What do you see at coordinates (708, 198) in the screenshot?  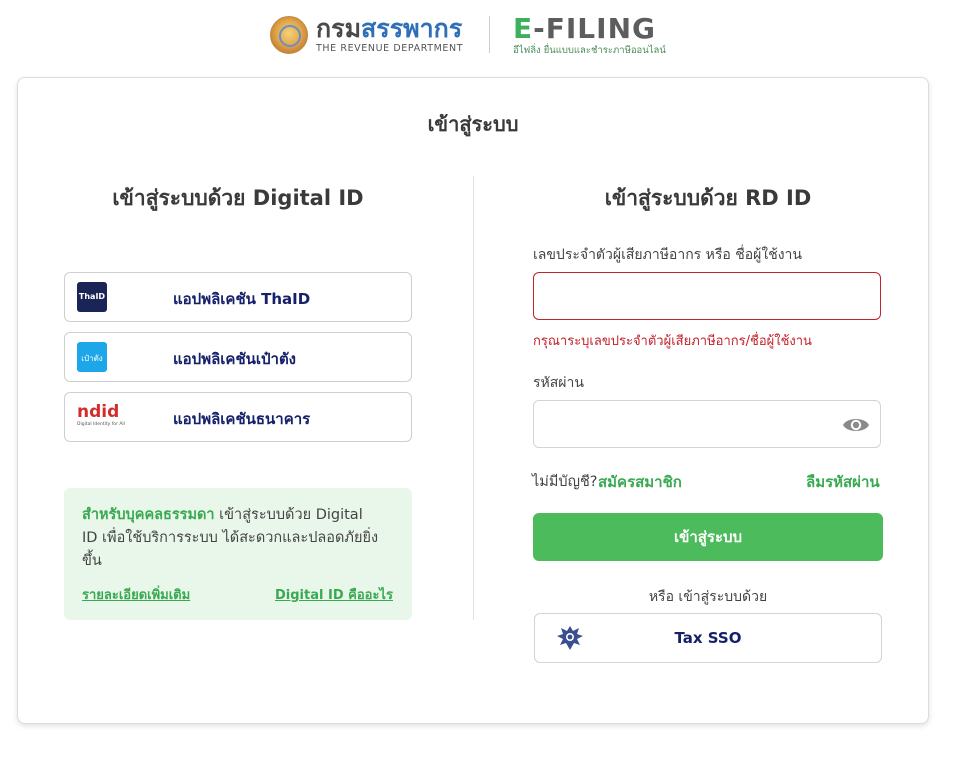 I see `rd-id-title: เข้าสู่ระบบด้วย RD ID` at bounding box center [708, 198].